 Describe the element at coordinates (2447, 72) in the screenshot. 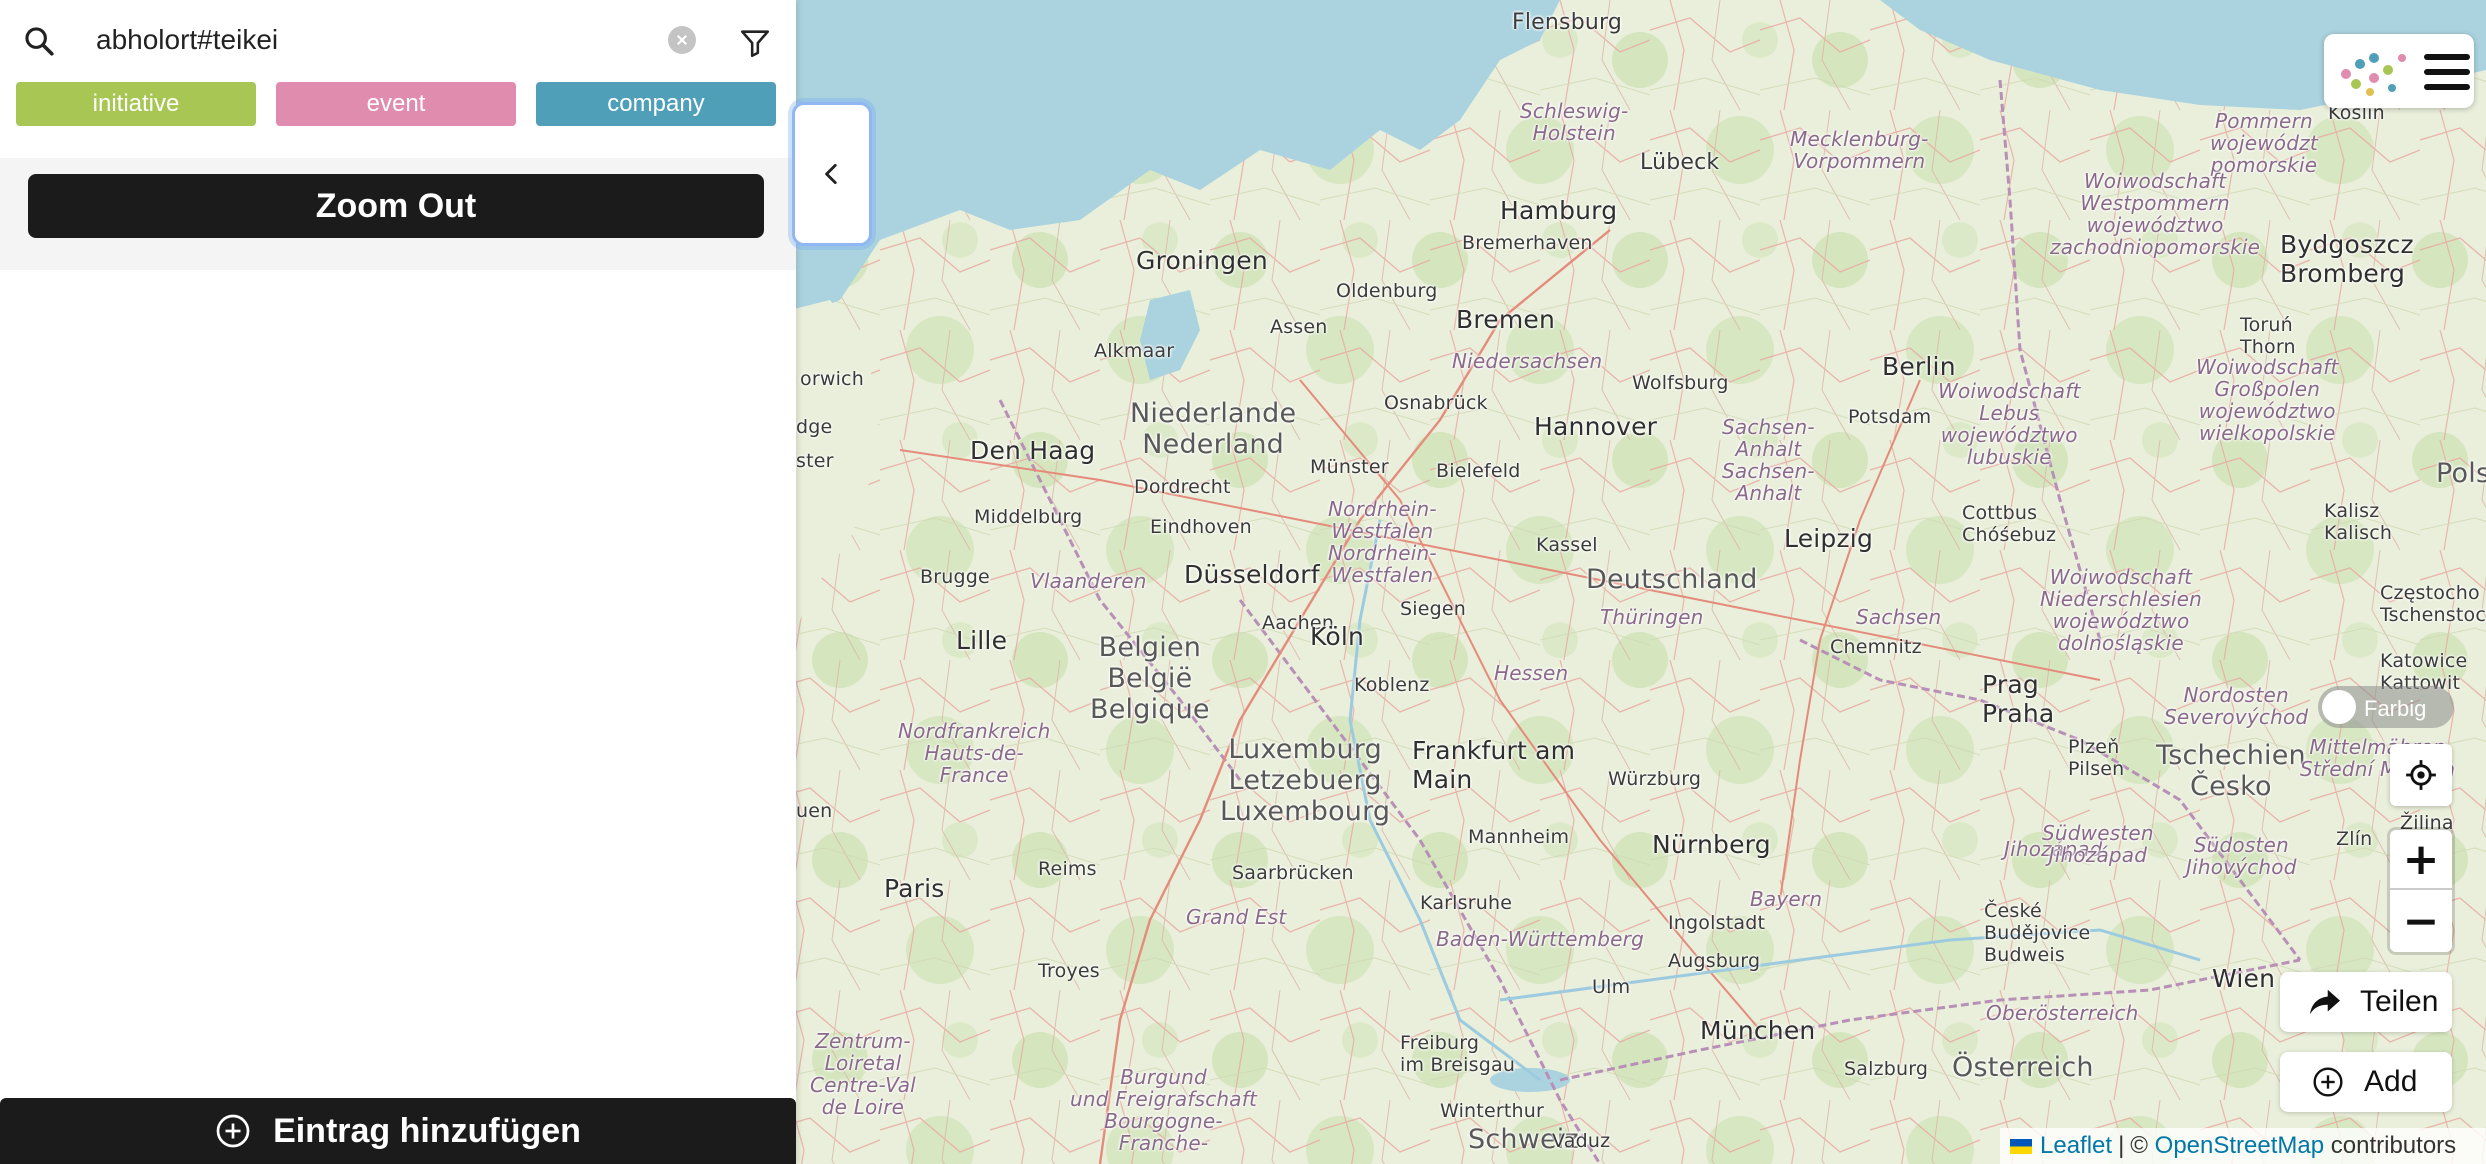

I see `menu-icon` at that location.